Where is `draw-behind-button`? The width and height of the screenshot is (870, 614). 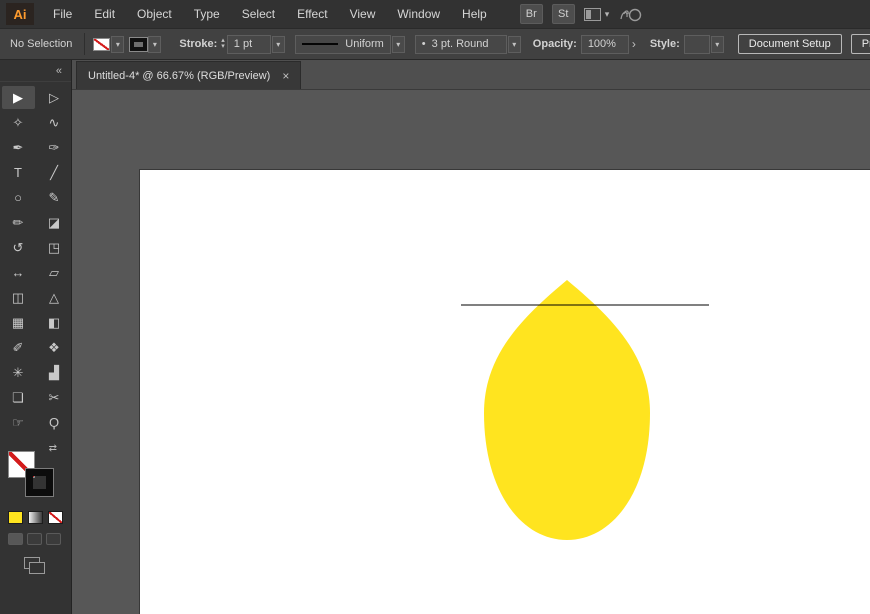 draw-behind-button is located at coordinates (34, 539).